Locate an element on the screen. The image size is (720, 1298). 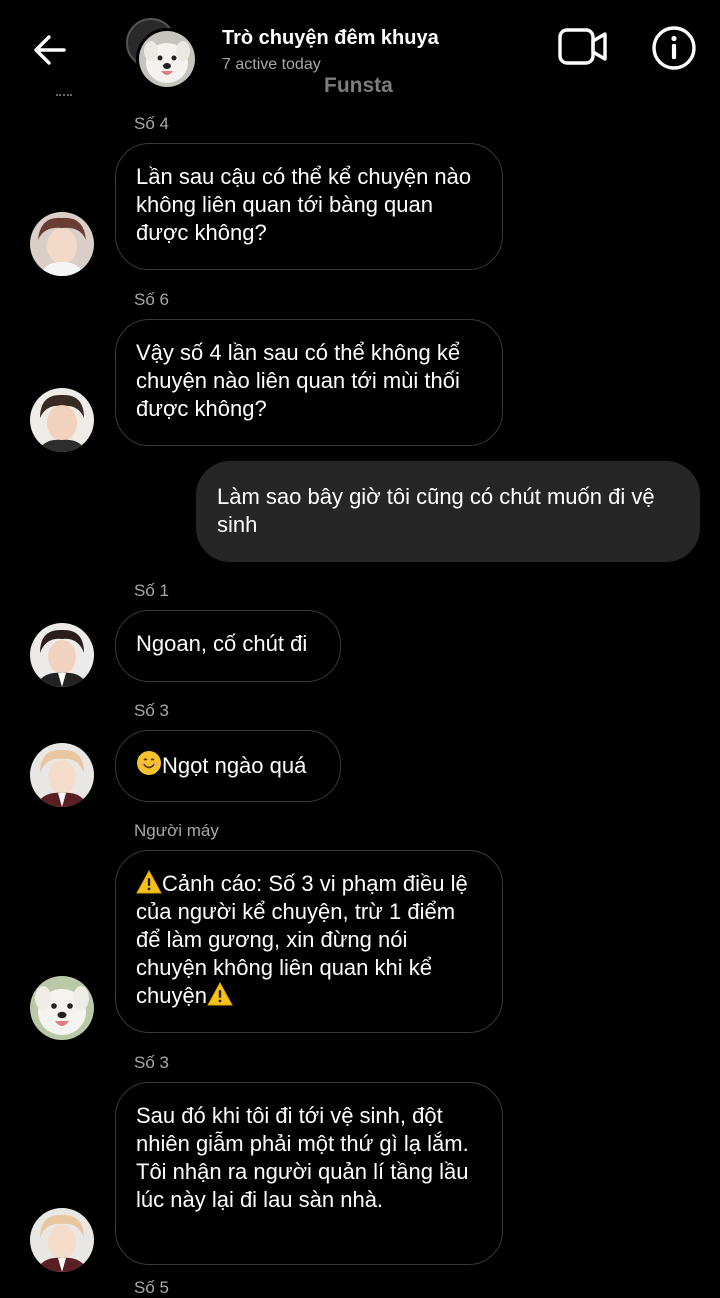
sender-name: Người máy is located at coordinates (176, 830).